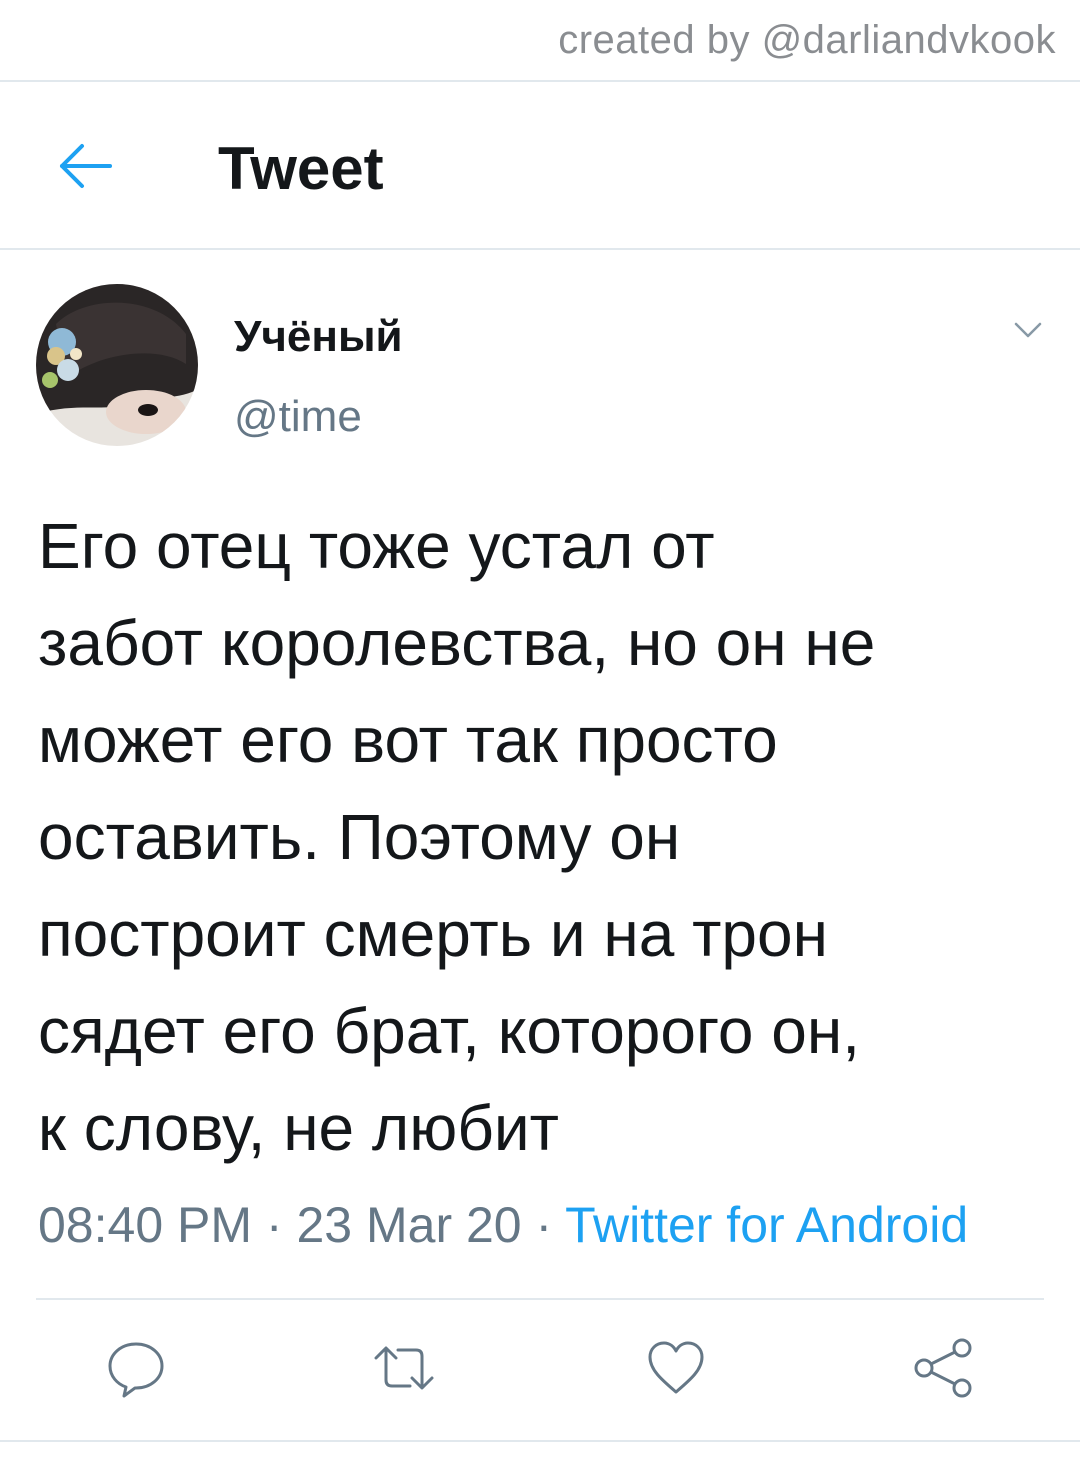 Image resolution: width=1080 pixels, height=1460 pixels. What do you see at coordinates (540, 1371) in the screenshot?
I see `action-bar` at bounding box center [540, 1371].